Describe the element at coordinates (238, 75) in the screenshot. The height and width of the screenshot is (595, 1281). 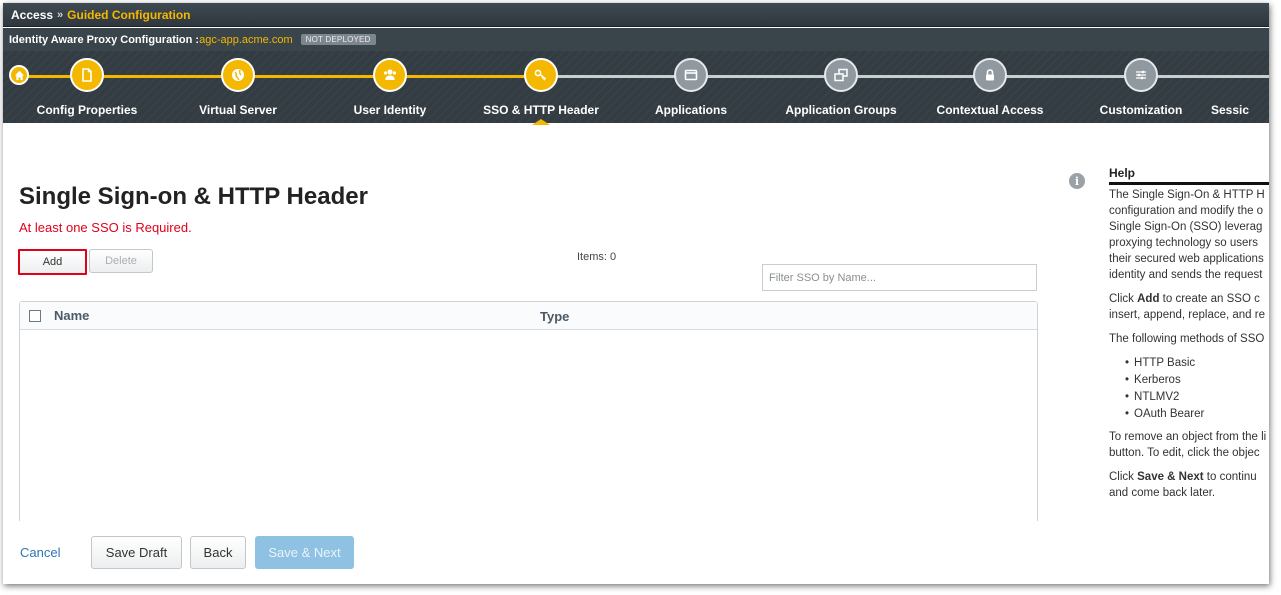
I see `globe-icon` at that location.